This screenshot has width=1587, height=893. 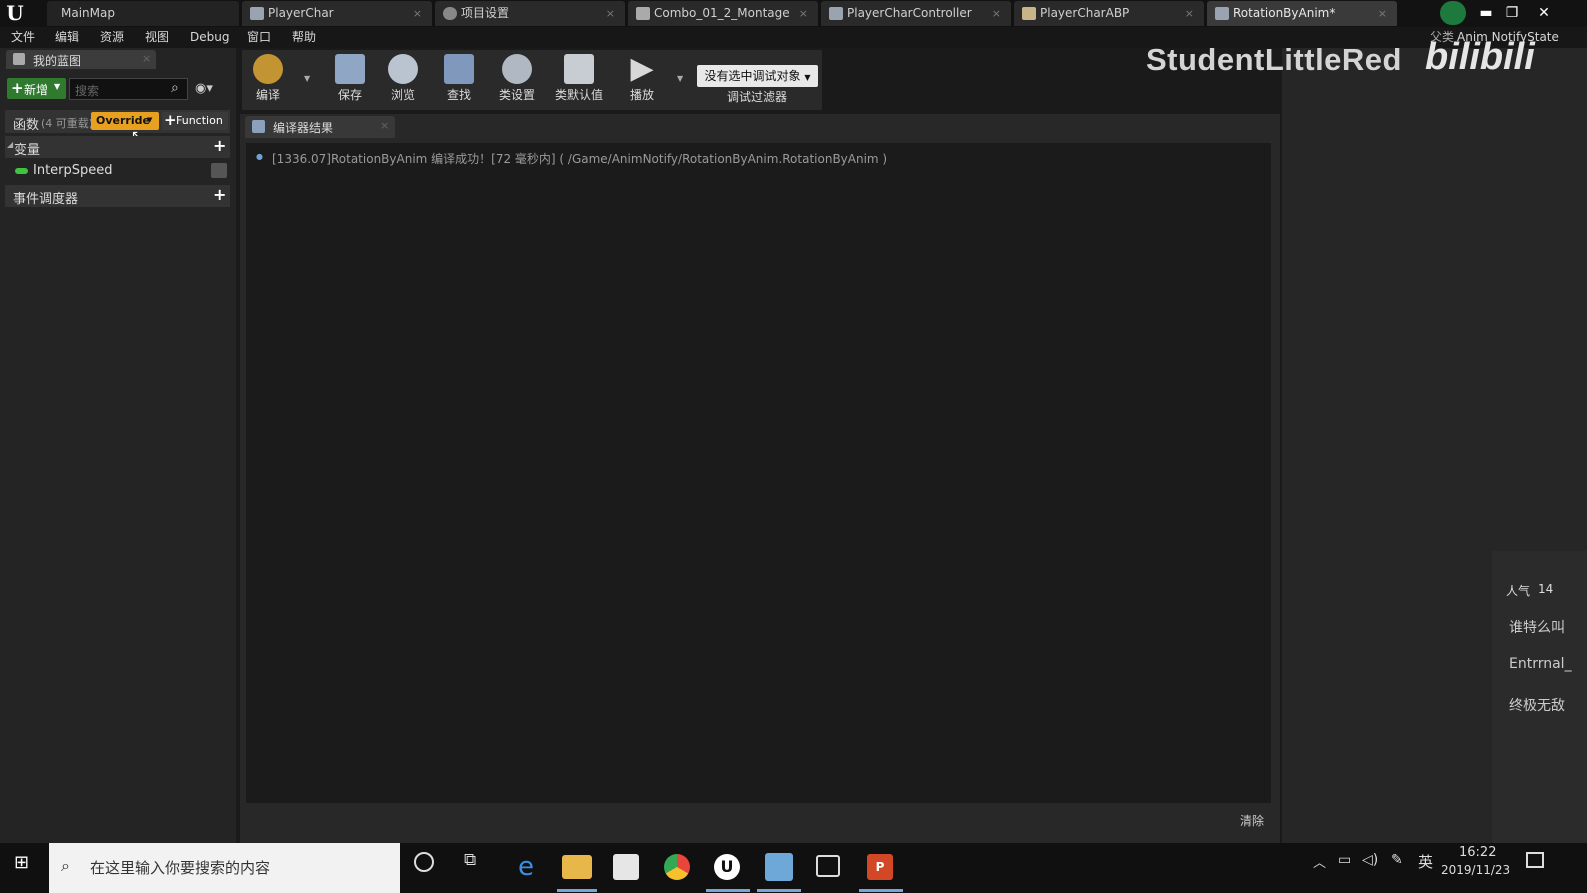 What do you see at coordinates (779, 867) in the screenshot?
I see `app-icon` at bounding box center [779, 867].